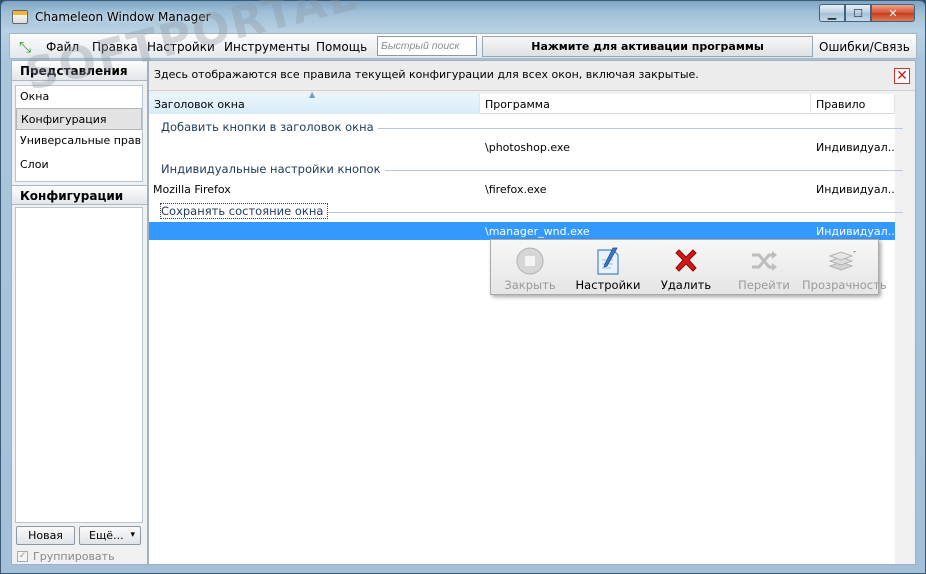 This screenshot has height=574, width=926. I want to click on goto-button: Перейти, so click(764, 267).